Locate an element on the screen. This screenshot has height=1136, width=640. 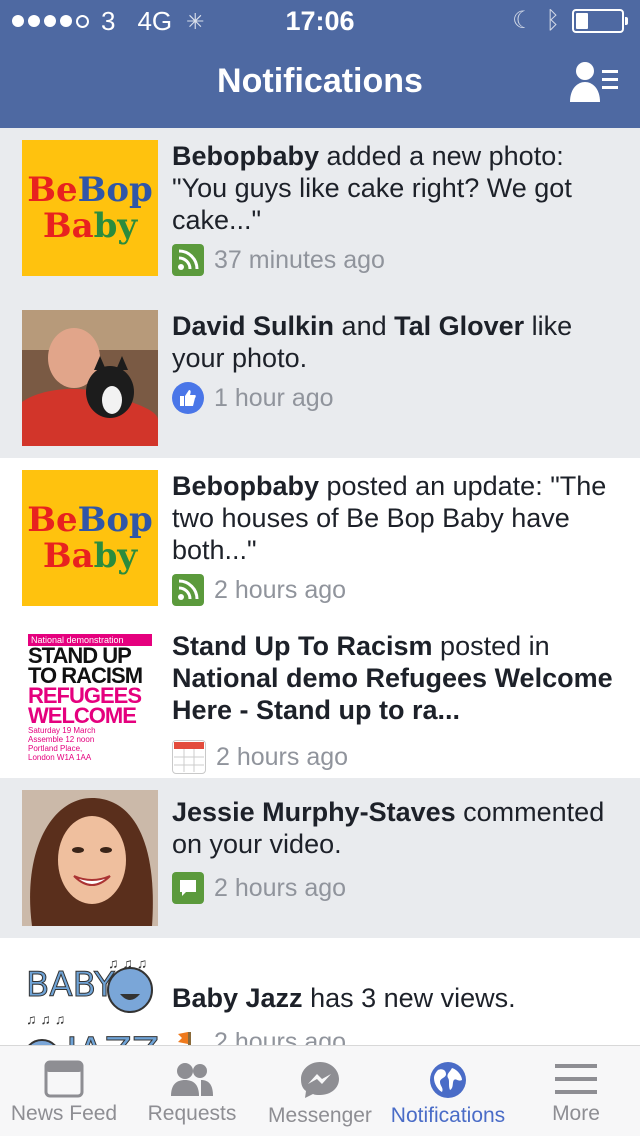
jessie-murphy-staves-avatar is located at coordinates (90, 858).